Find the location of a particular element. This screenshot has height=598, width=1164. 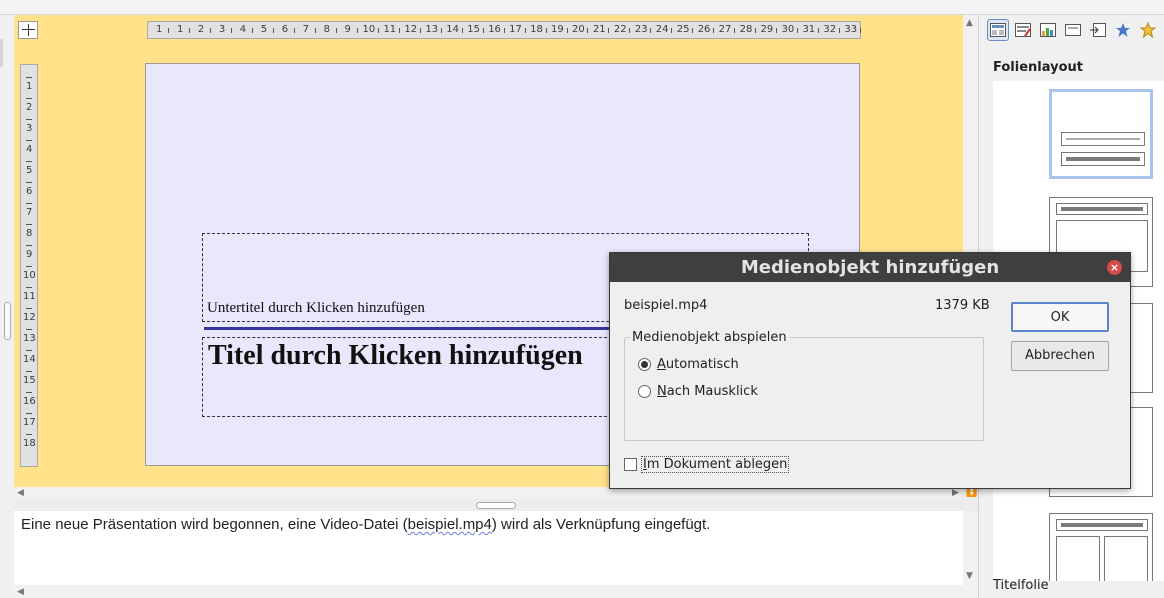

sidebar-deck-tabs is located at coordinates (1073, 31).